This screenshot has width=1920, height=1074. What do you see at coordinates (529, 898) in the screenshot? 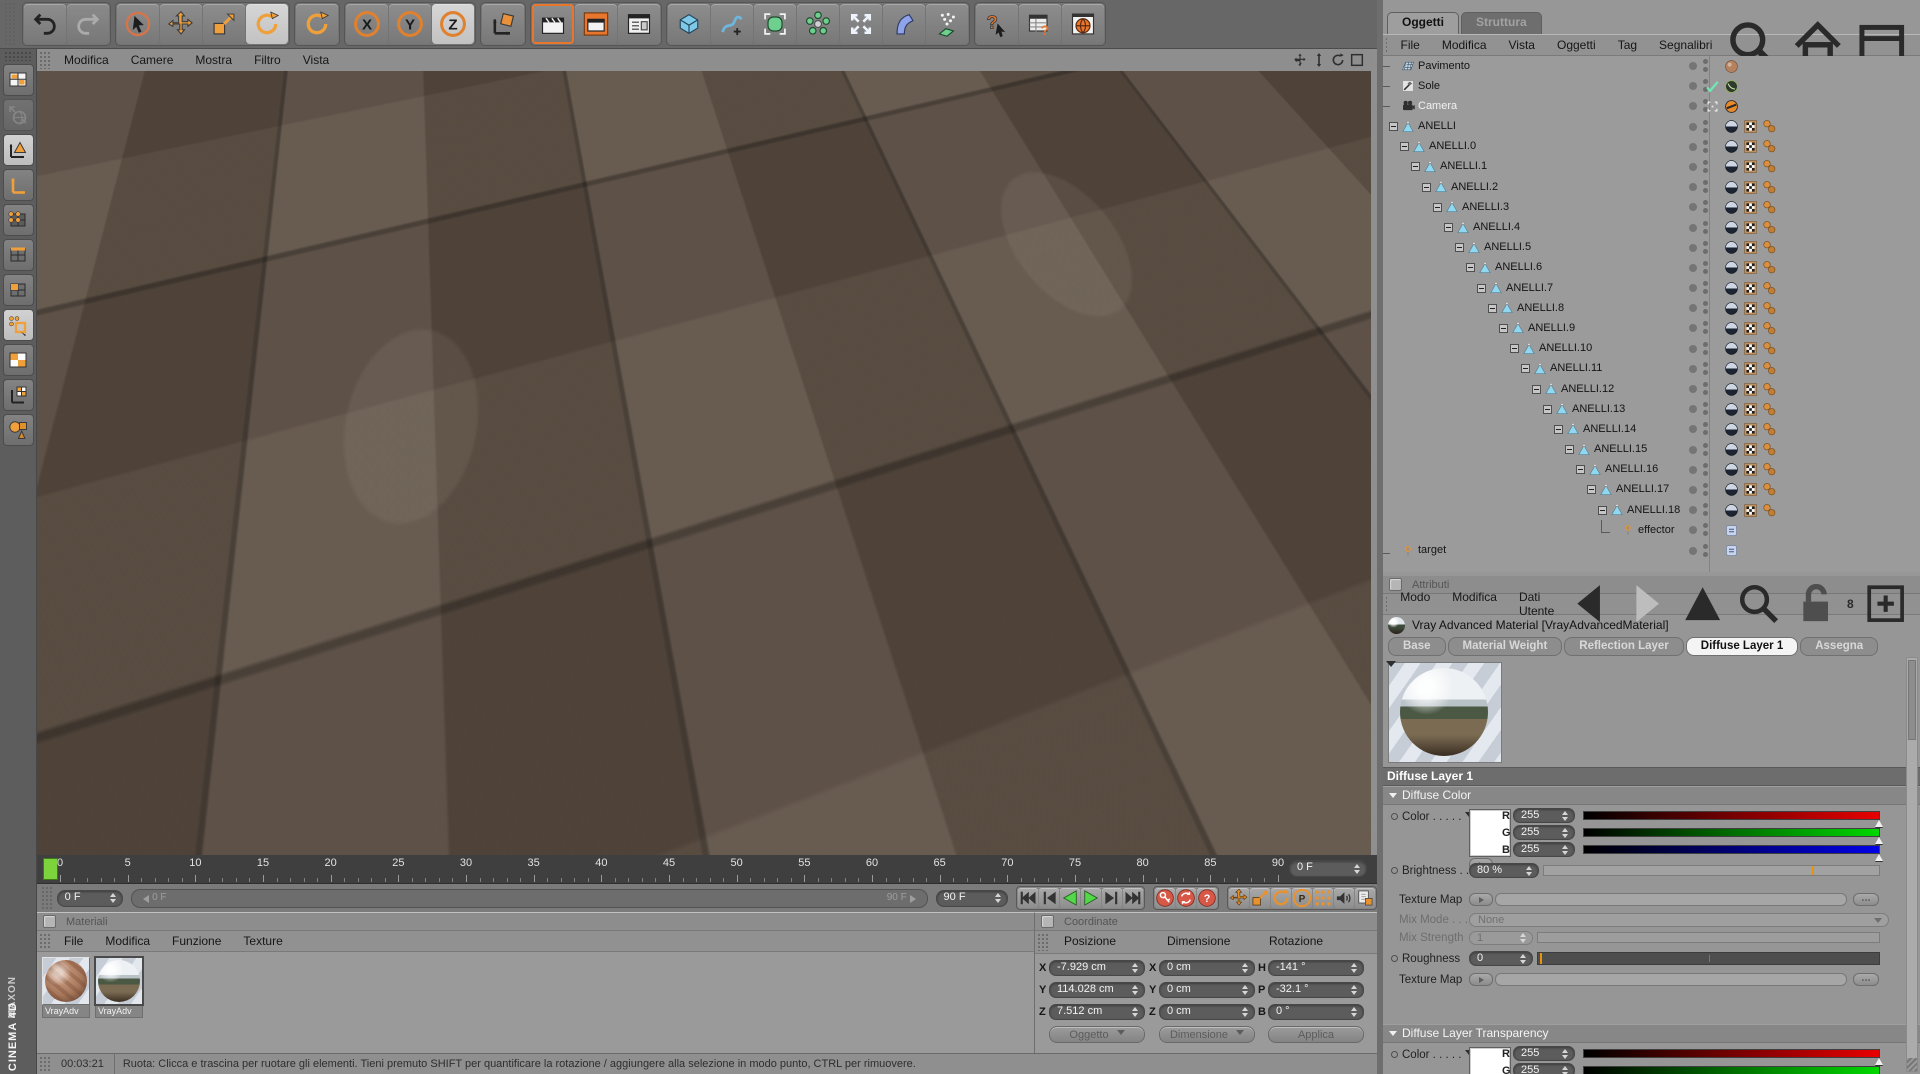
I see `frame-range-slider: 0 F 90 F` at bounding box center [529, 898].